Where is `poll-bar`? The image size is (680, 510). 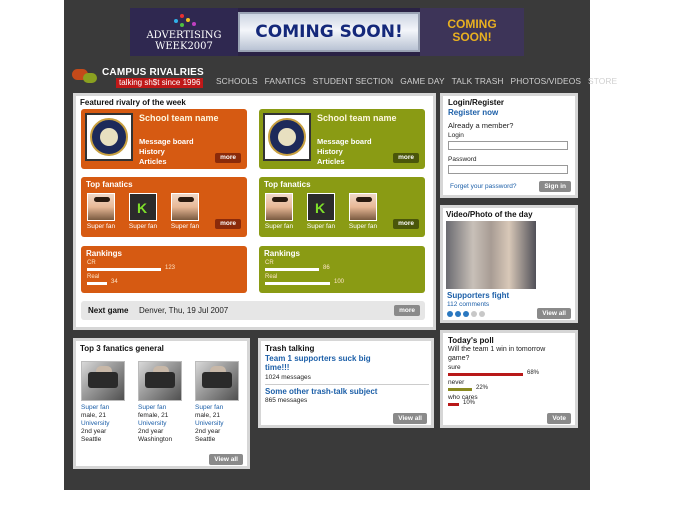
poll-bar is located at coordinates (453, 404).